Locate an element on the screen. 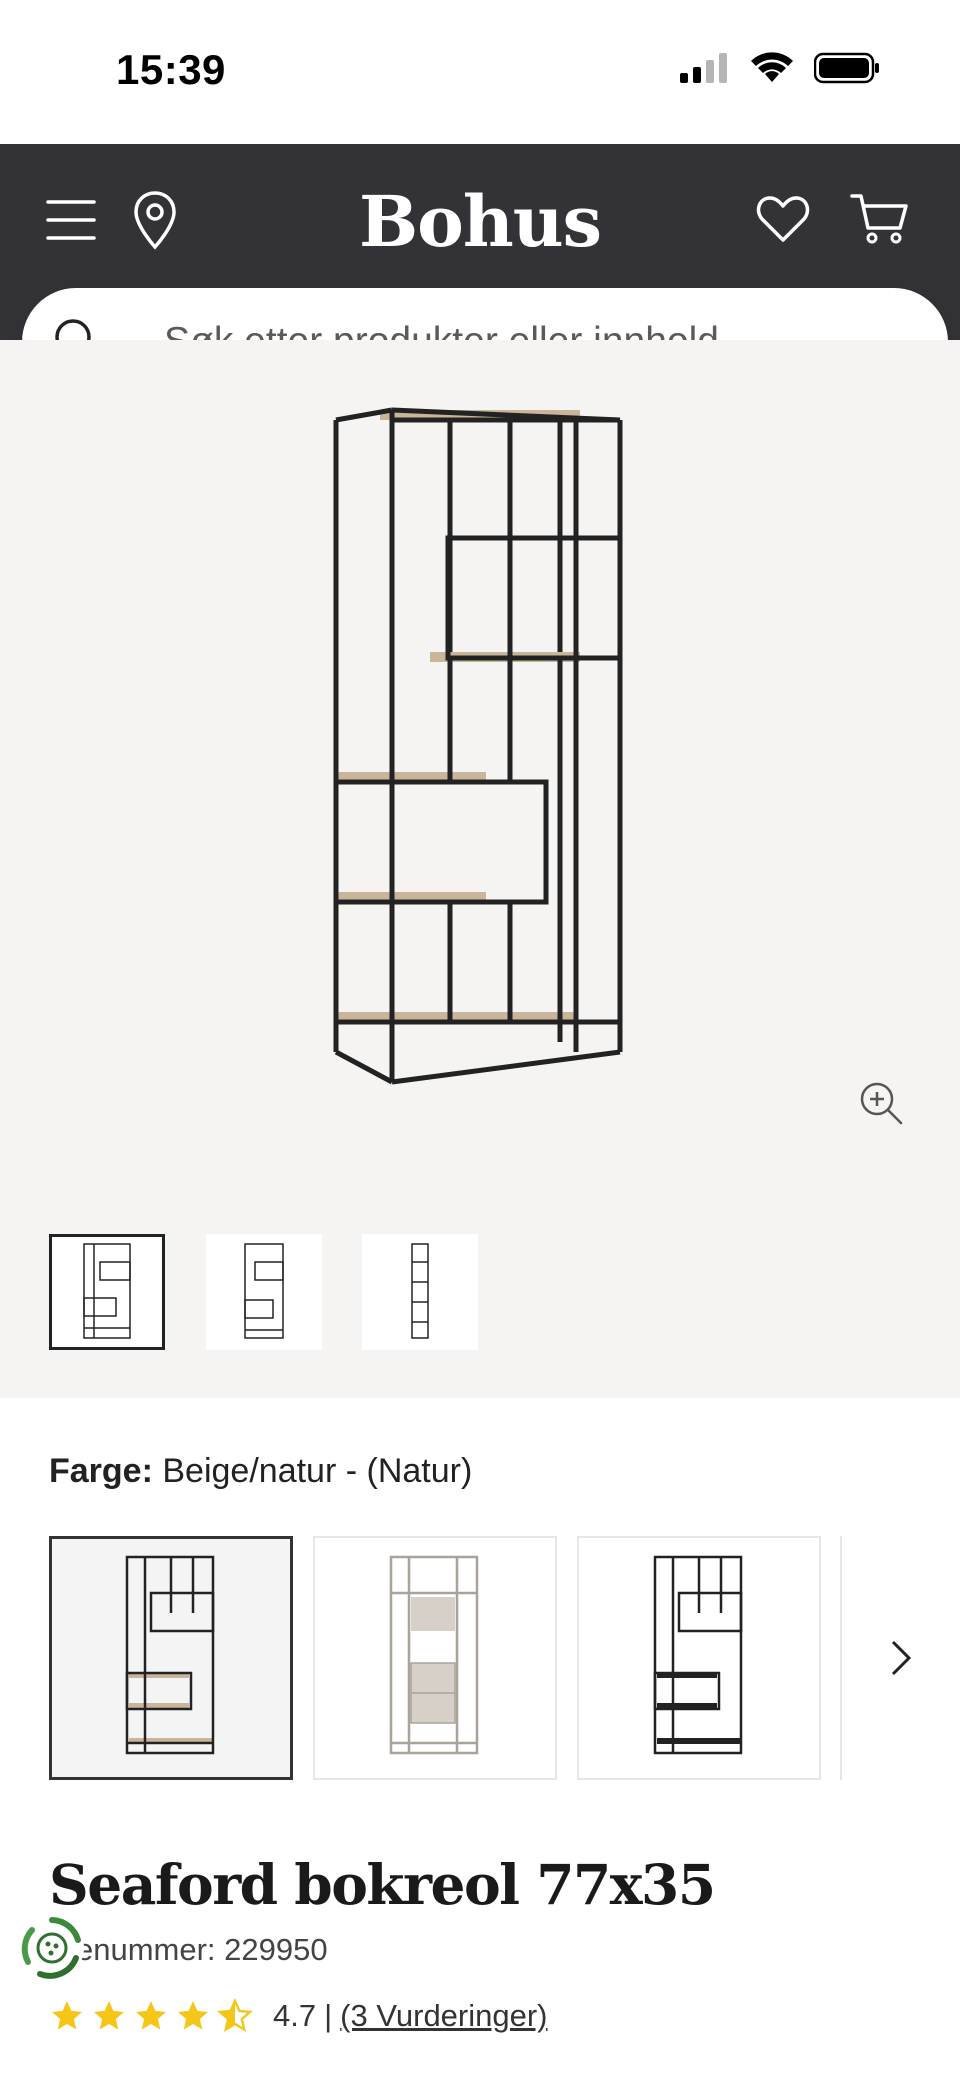 The height and width of the screenshot is (2081, 960). half-star-icon is located at coordinates (235, 2015).